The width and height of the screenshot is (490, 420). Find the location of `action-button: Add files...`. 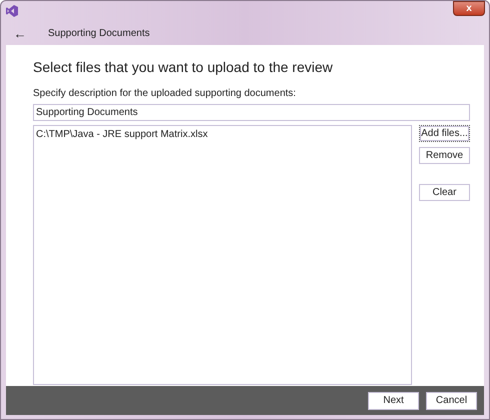

action-button: Add files... is located at coordinates (444, 133).